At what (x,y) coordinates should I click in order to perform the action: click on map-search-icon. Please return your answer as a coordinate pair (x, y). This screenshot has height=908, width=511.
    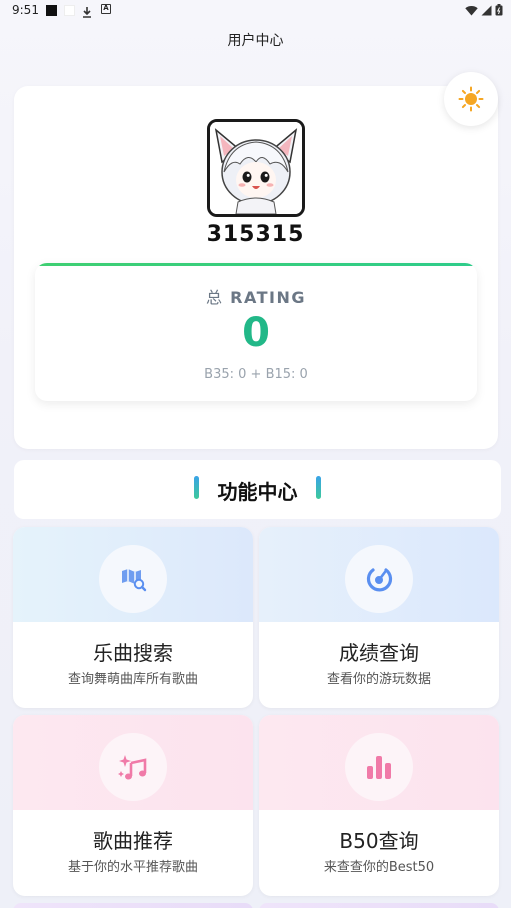
    Looking at the image, I should click on (134, 580).